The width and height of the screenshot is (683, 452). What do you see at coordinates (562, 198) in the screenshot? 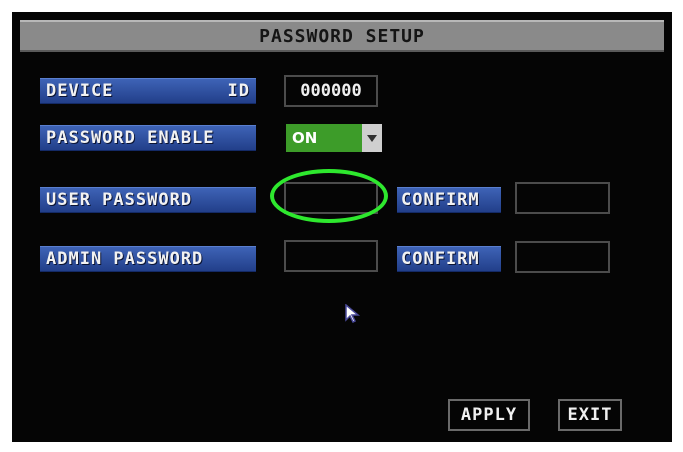
I see `user-confirm-field` at bounding box center [562, 198].